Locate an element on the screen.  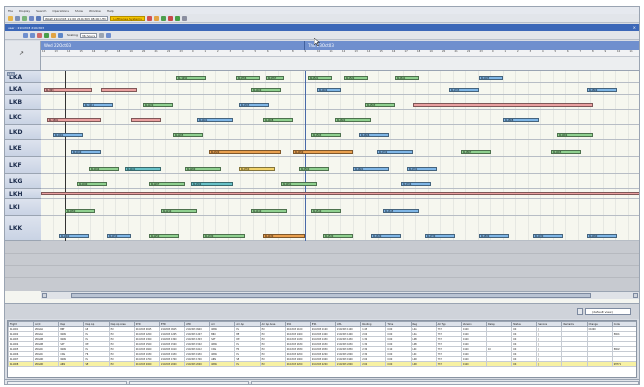
flight-bar: KL1356 is located at coordinates (248, 78).